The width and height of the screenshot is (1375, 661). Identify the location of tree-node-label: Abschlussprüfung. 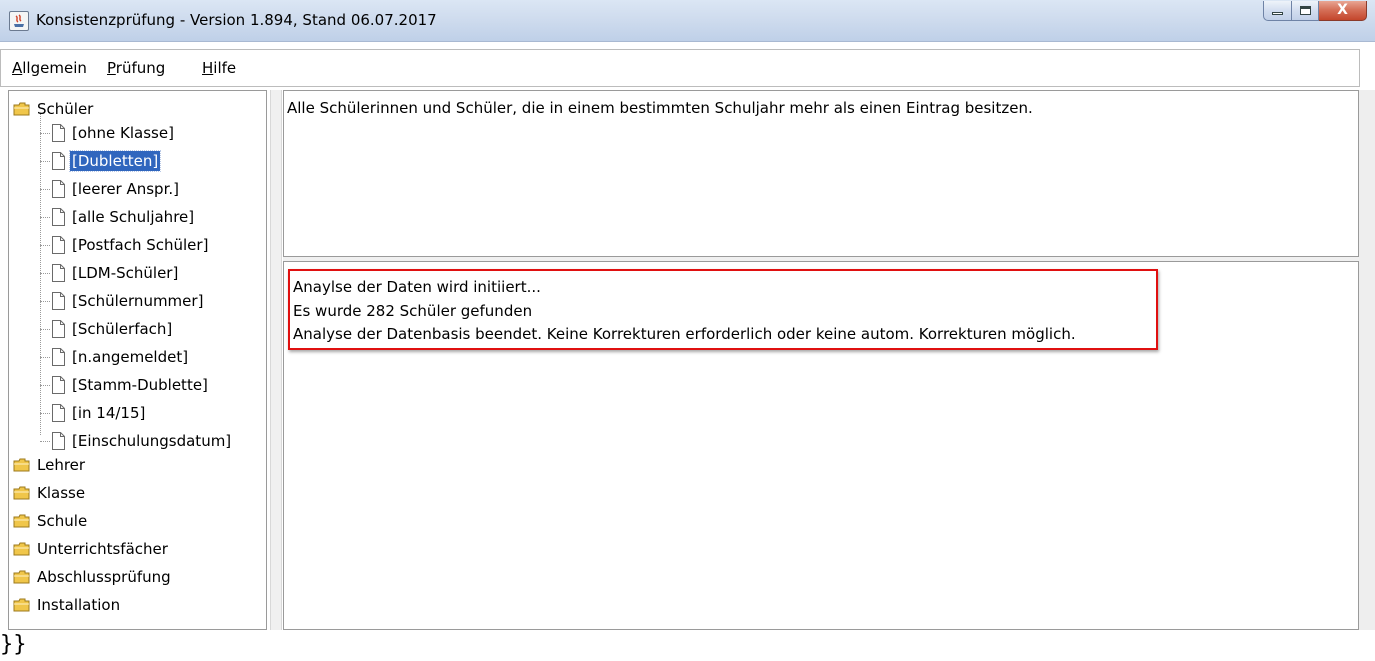
(104, 577).